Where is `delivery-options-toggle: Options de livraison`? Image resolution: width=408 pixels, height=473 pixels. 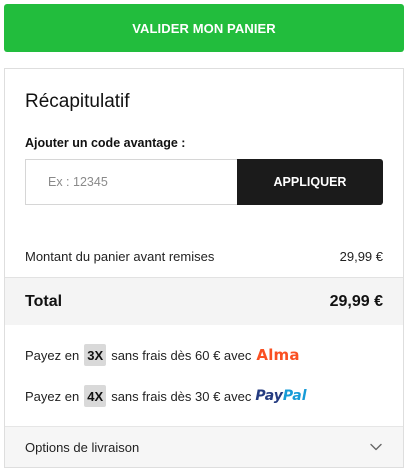 delivery-options-toggle: Options de livraison is located at coordinates (204, 446).